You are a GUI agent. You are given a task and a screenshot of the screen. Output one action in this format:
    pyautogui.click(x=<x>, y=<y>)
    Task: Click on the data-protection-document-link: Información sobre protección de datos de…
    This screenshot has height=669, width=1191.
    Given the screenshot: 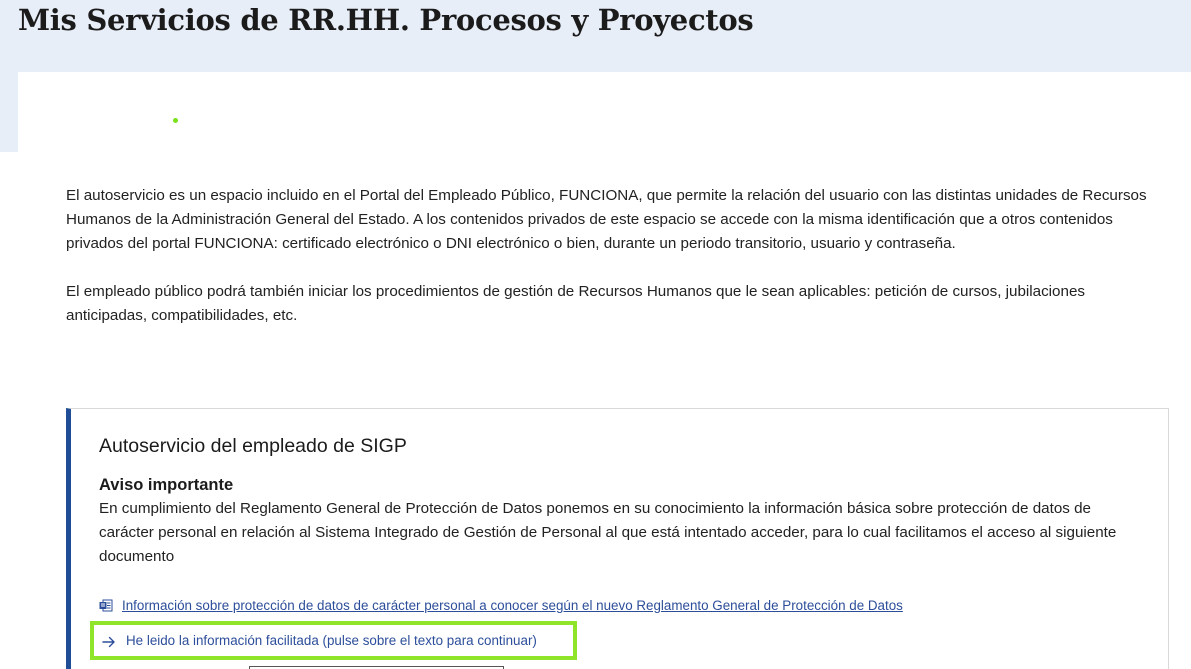 What is the action you would take?
    pyautogui.click(x=512, y=605)
    